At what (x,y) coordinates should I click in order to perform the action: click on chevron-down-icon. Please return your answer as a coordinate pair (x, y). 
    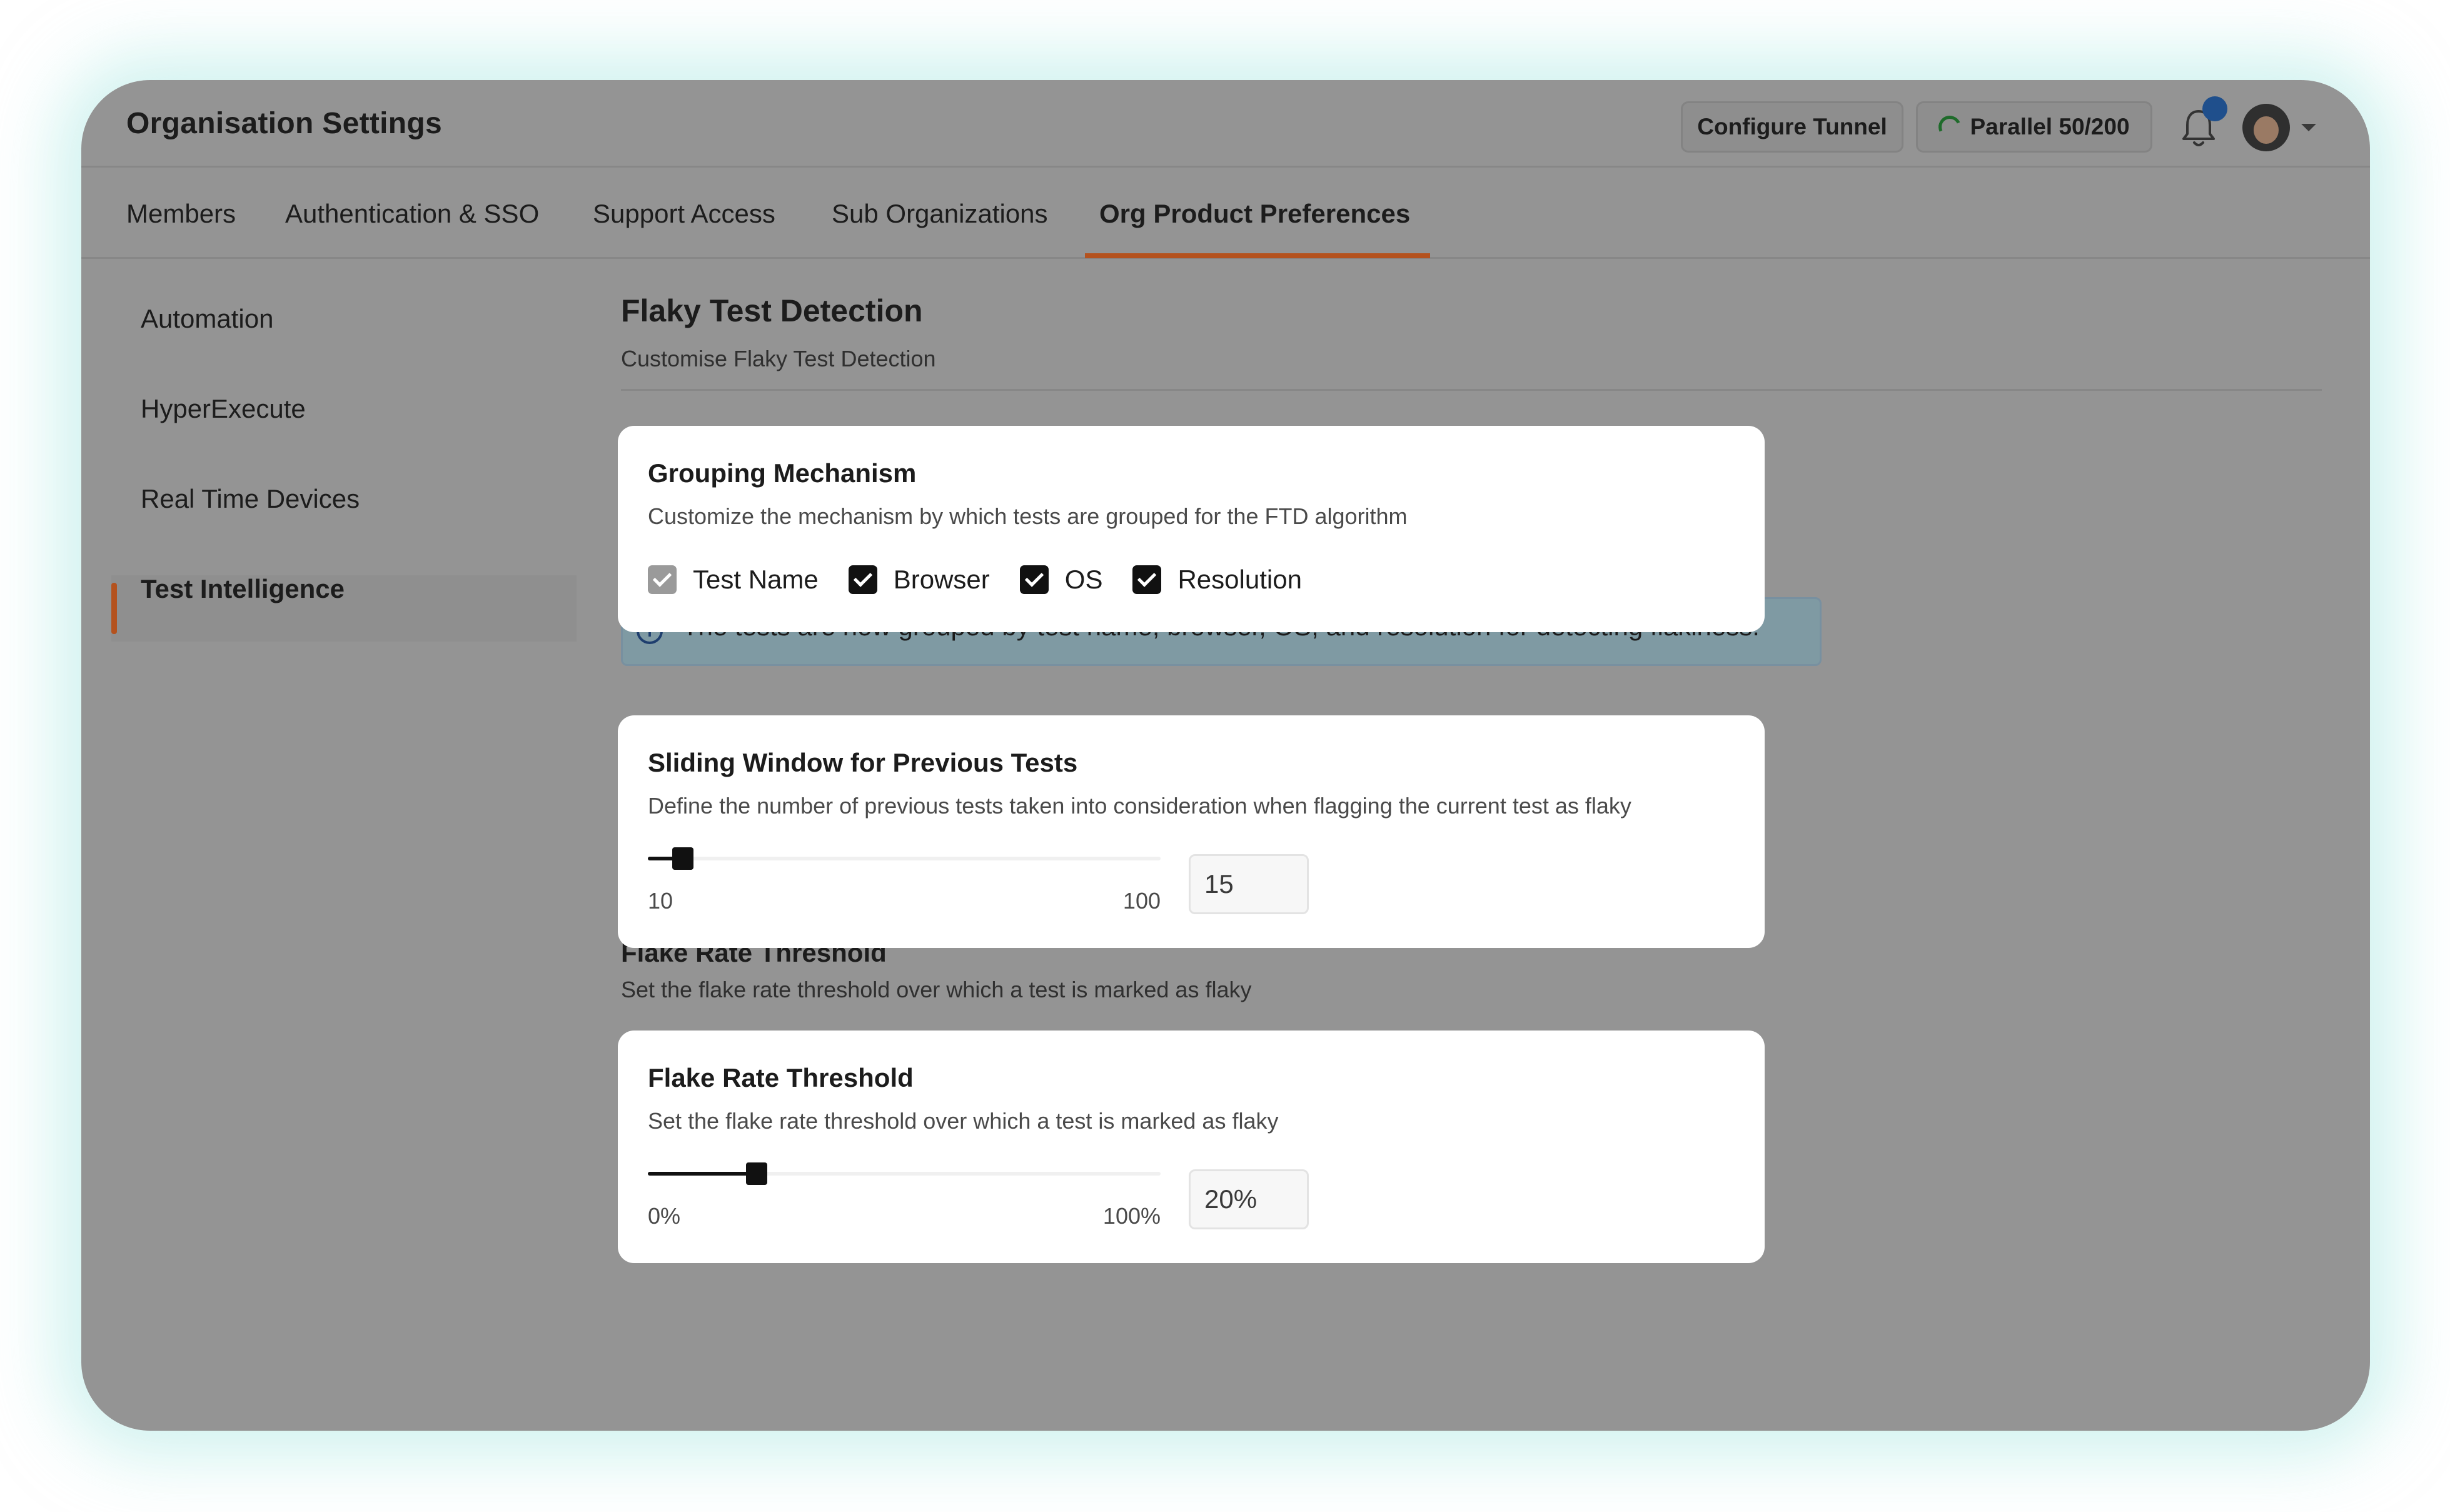
    Looking at the image, I should click on (2308, 128).